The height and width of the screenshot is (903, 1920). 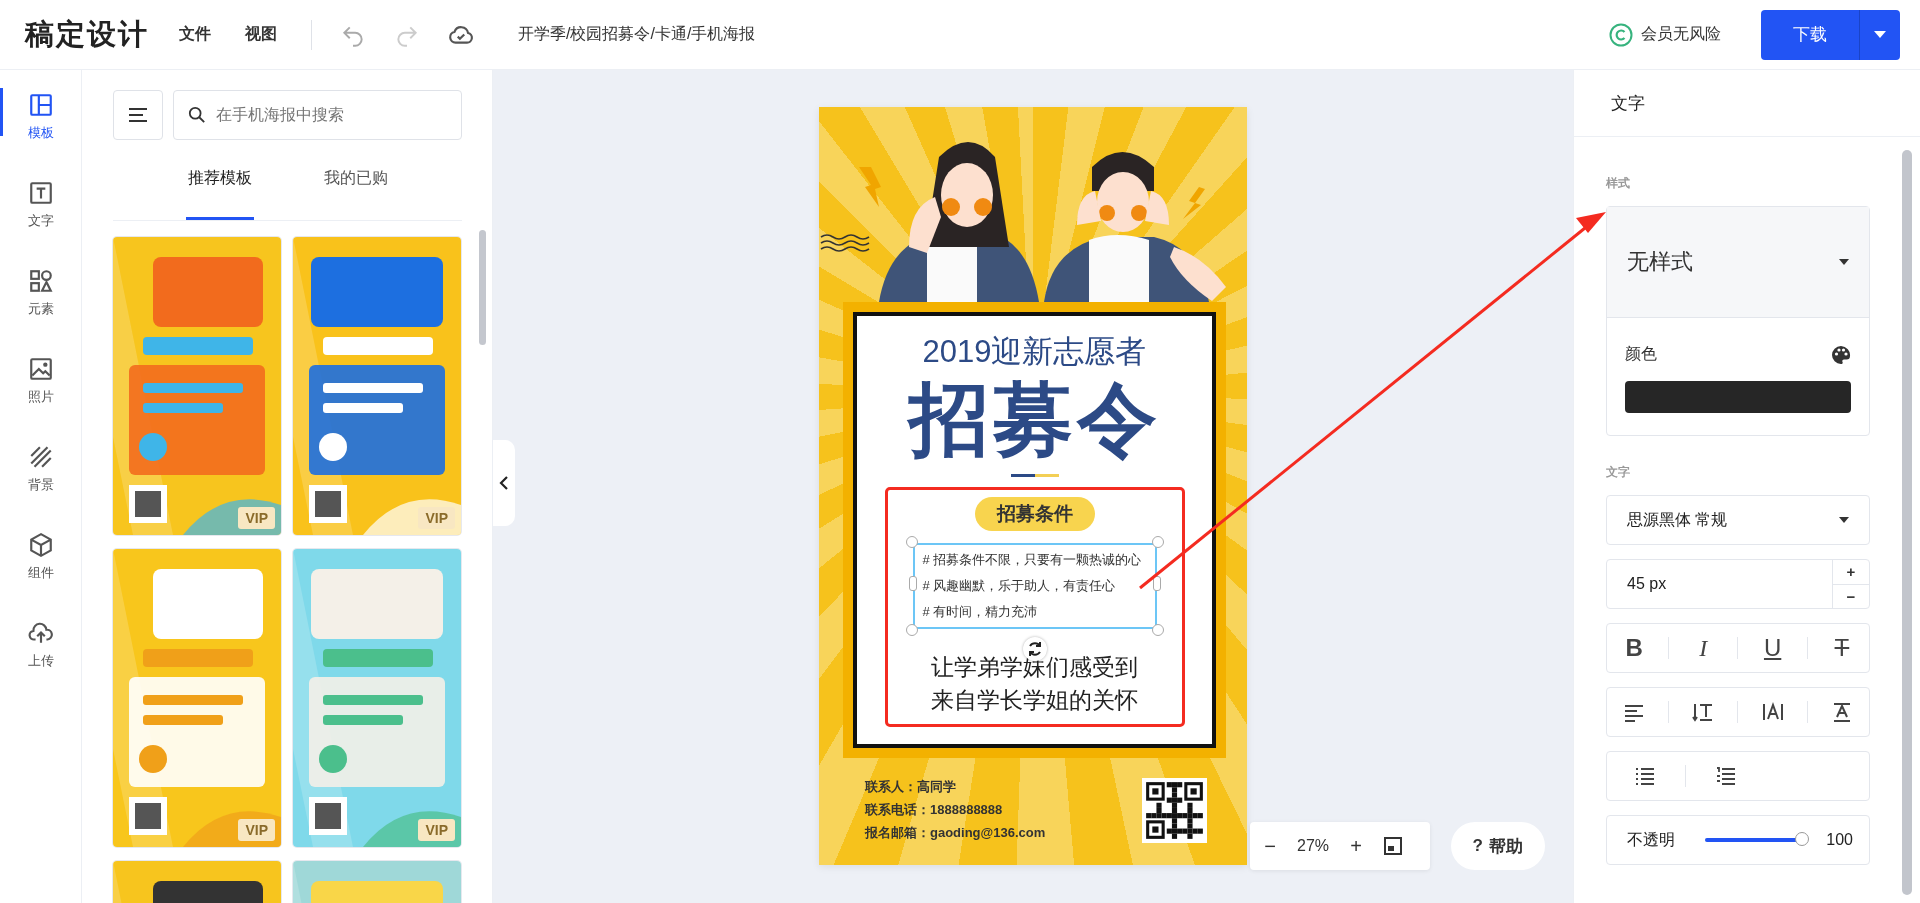 I want to click on template-icon, so click(x=40, y=105).